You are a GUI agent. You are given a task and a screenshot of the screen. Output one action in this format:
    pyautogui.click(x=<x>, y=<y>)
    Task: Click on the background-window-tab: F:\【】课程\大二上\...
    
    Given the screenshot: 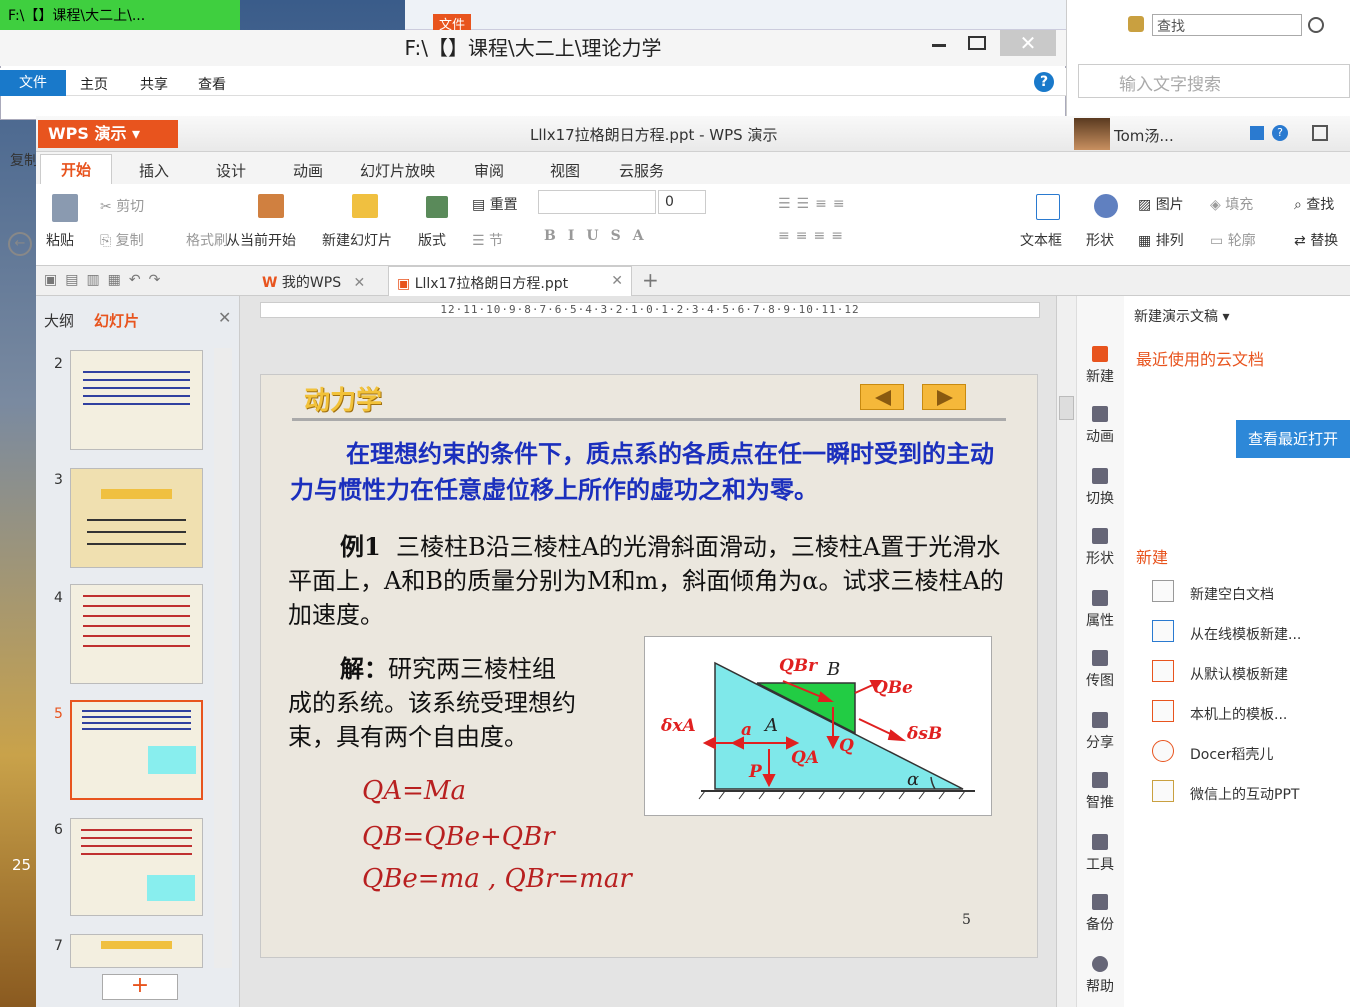 What is the action you would take?
    pyautogui.click(x=120, y=15)
    